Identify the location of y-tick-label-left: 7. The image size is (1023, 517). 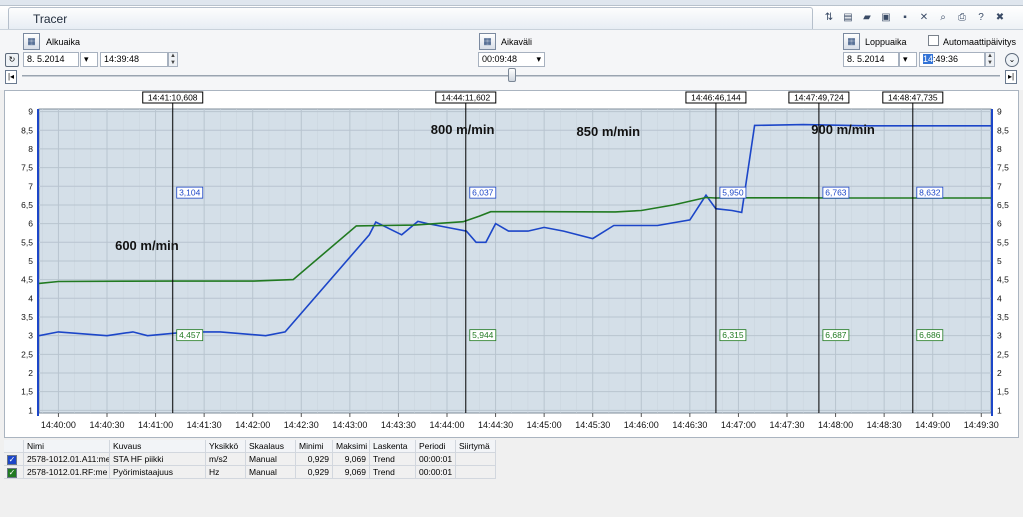
(30, 186).